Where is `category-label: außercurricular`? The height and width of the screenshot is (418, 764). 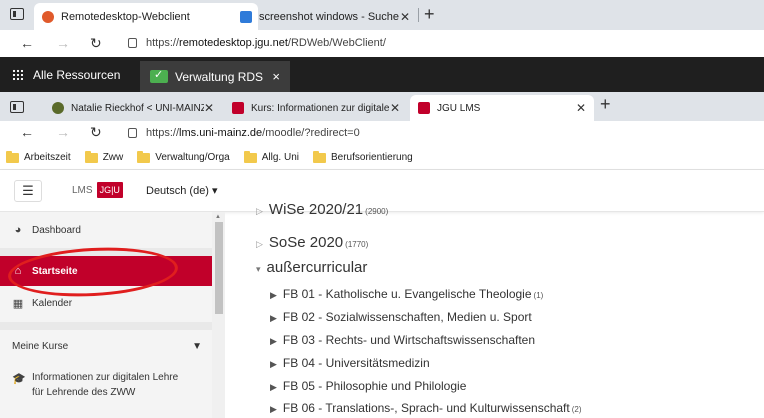 category-label: außercurricular is located at coordinates (317, 267).